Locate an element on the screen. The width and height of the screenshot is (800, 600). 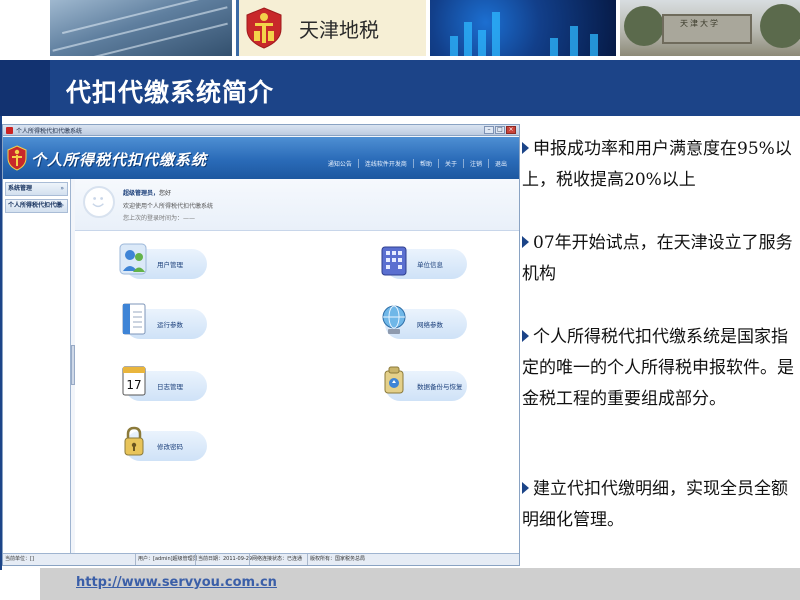
minimize-button: – is located at coordinates (489, 130).